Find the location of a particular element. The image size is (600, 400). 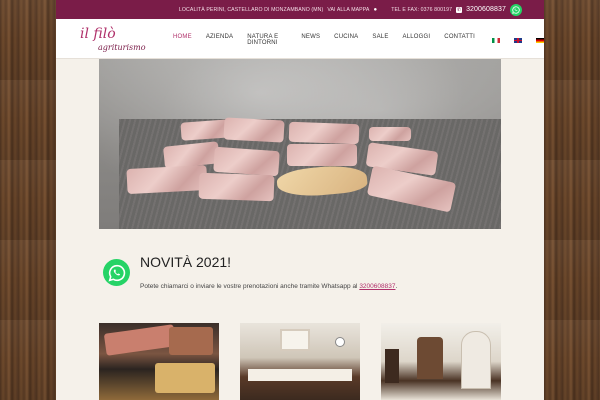

dining-tables is located at coordinates (300, 375).